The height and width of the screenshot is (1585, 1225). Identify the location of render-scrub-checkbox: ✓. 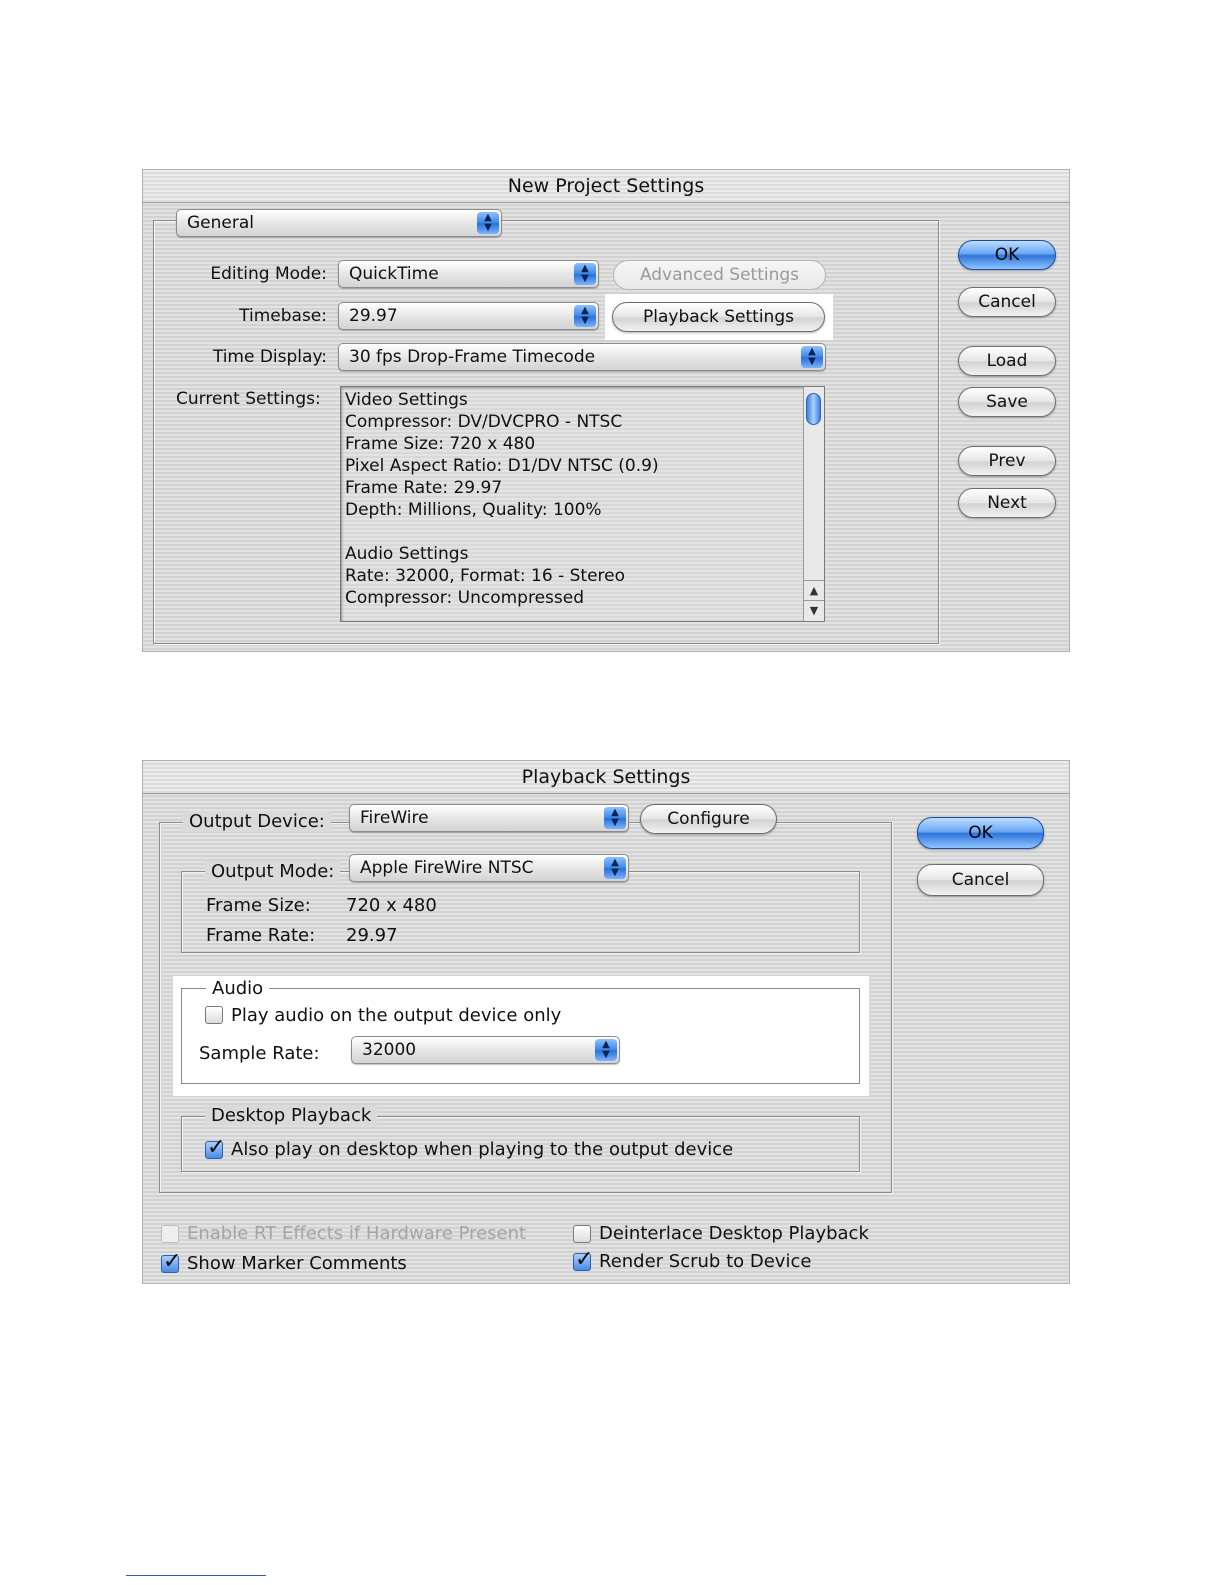
(583, 1259).